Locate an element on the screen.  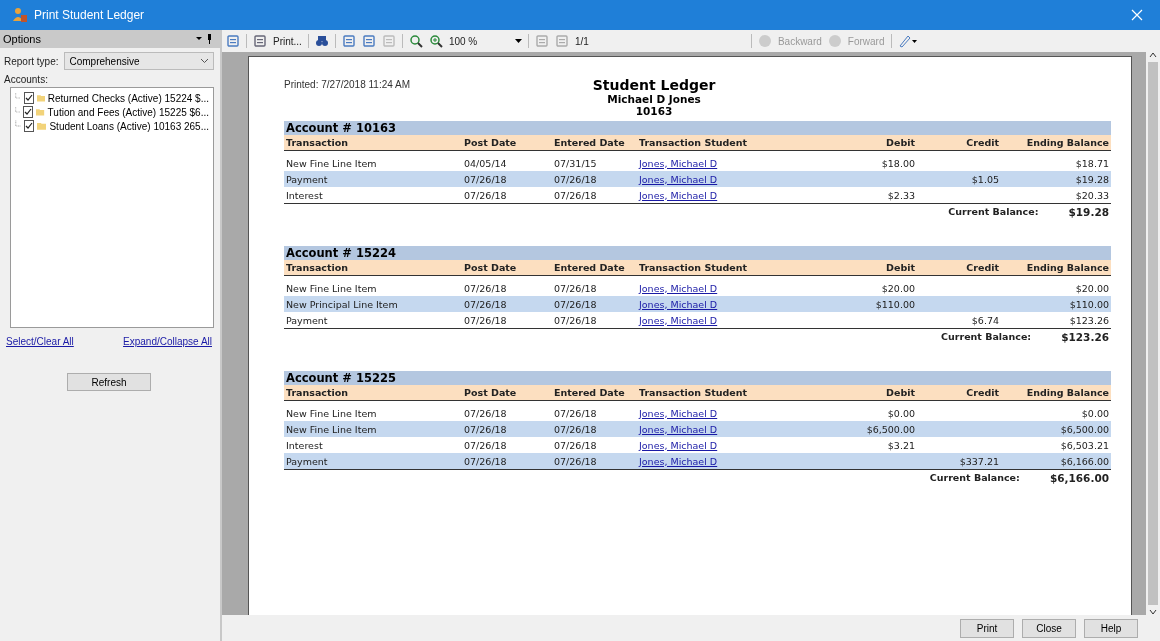
app-icon is located at coordinates (20, 15).